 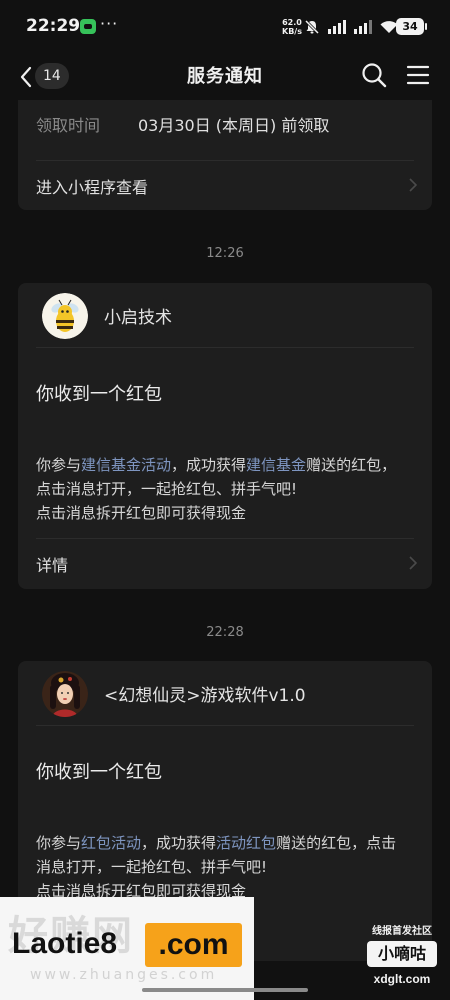 What do you see at coordinates (246, 843) in the screenshot?
I see `sponsor-link: 活动红包` at bounding box center [246, 843].